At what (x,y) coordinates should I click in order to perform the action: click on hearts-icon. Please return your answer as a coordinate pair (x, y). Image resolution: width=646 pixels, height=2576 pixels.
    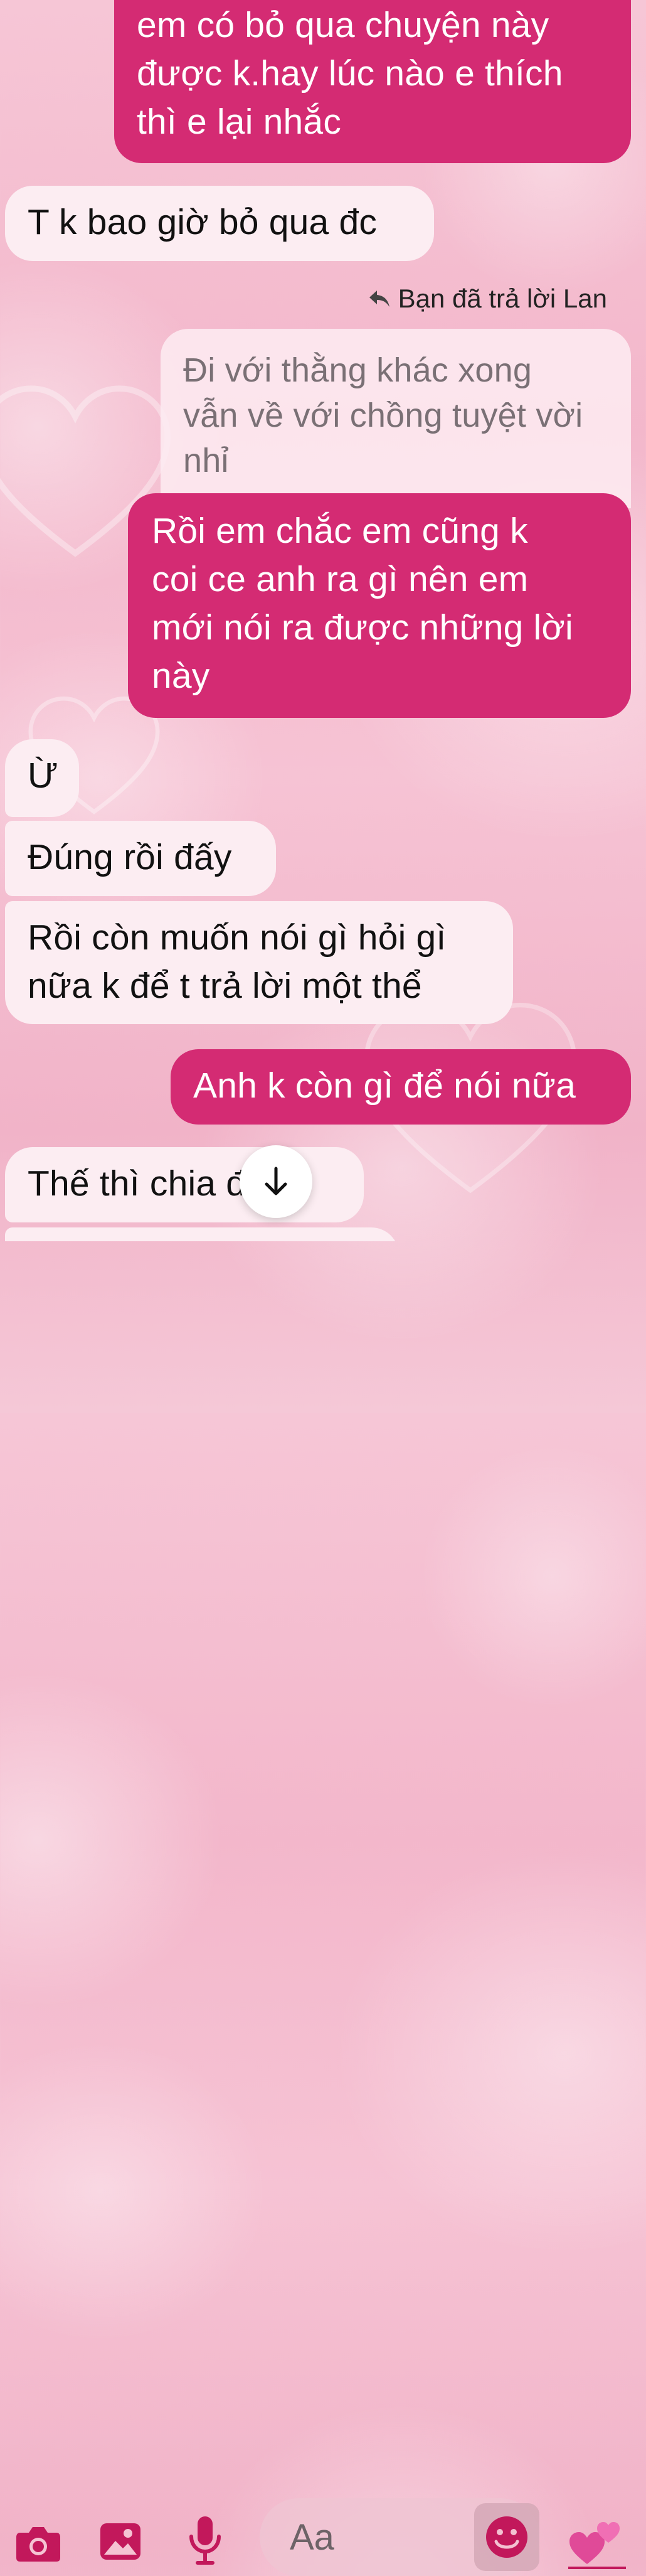
    Looking at the image, I should click on (597, 2545).